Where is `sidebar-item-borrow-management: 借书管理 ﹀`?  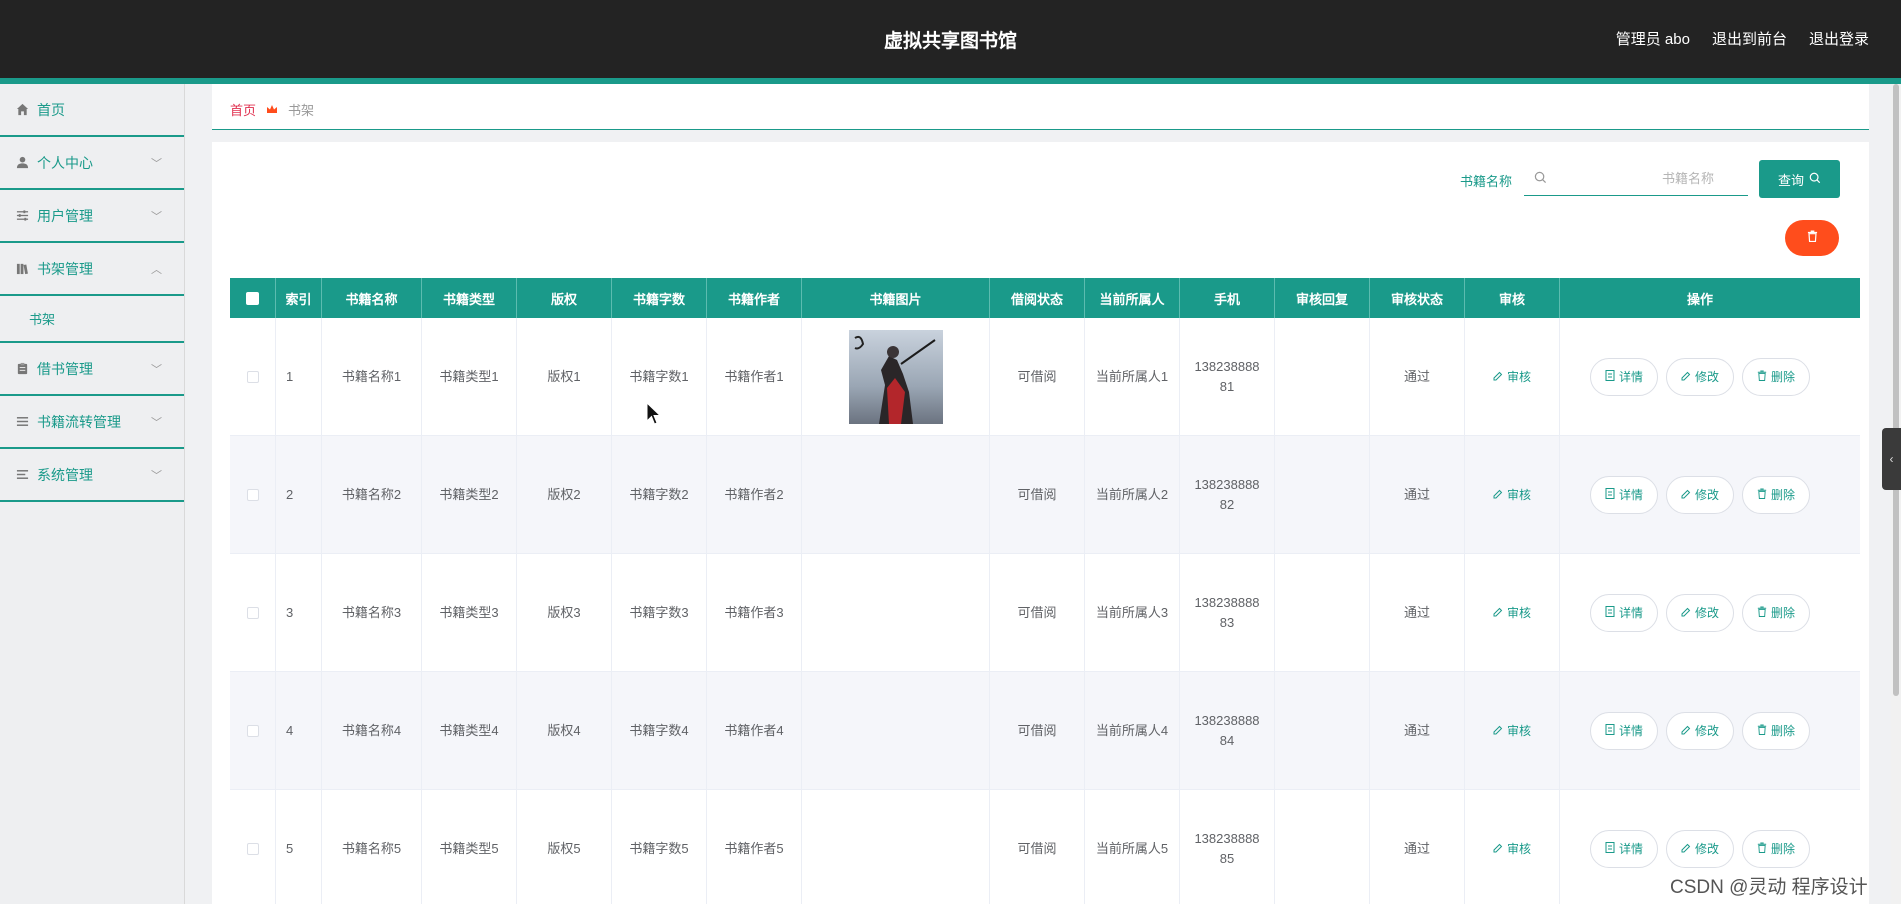 sidebar-item-borrow-management: 借书管理 ﹀ is located at coordinates (92, 369).